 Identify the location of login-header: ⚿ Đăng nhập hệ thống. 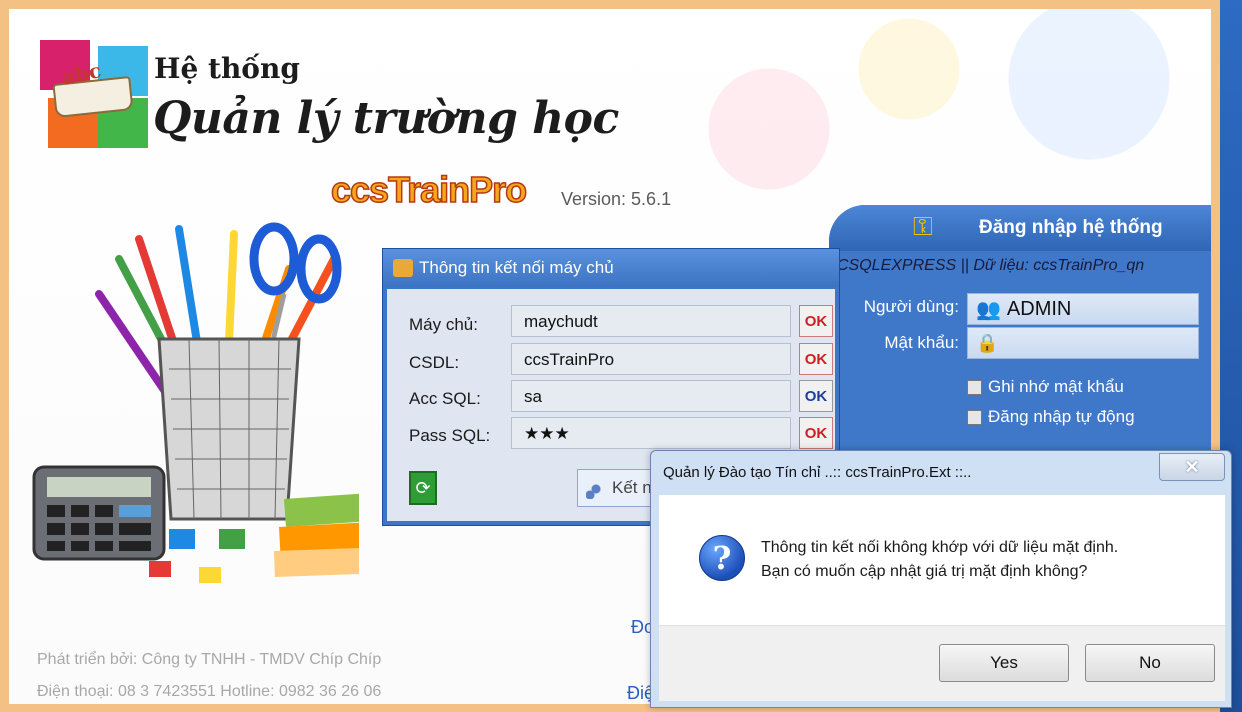
(1020, 228).